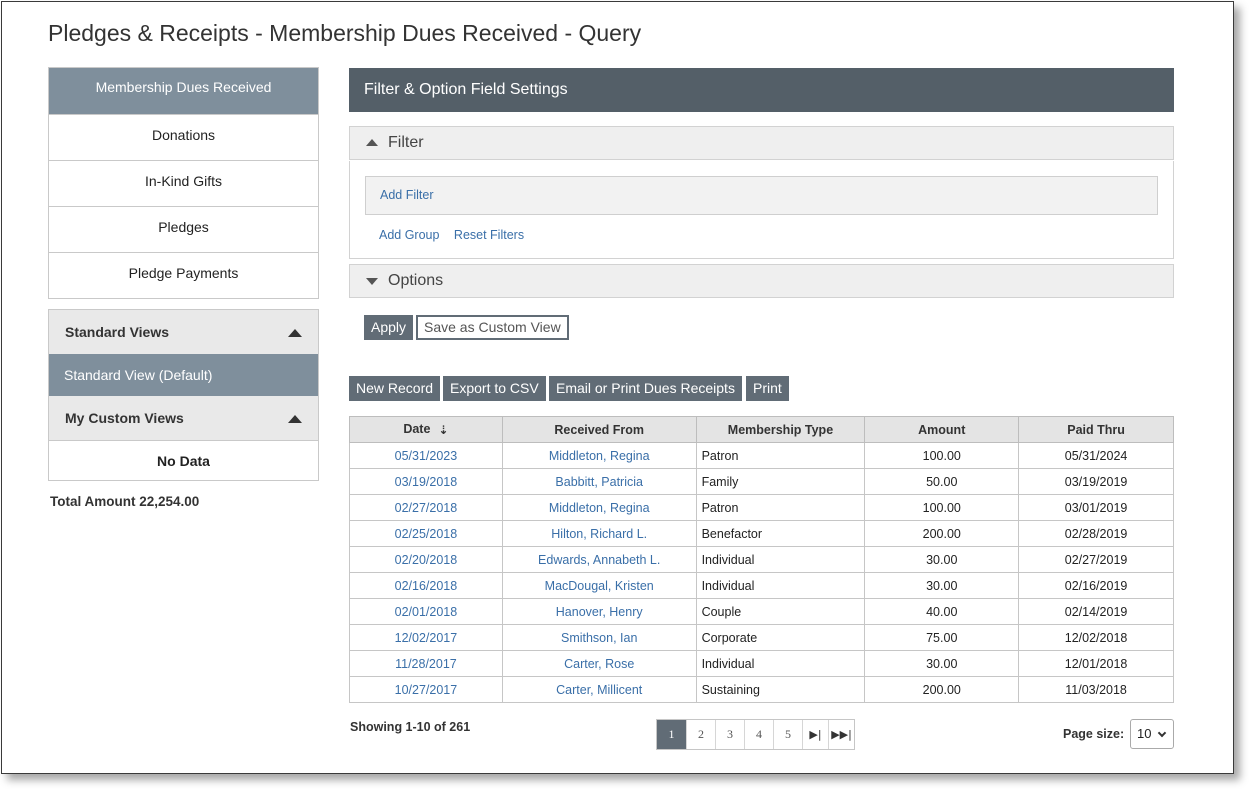 The image size is (1249, 789). Describe the element at coordinates (761, 143) in the screenshot. I see `filter-section-toggle: Filter` at that location.